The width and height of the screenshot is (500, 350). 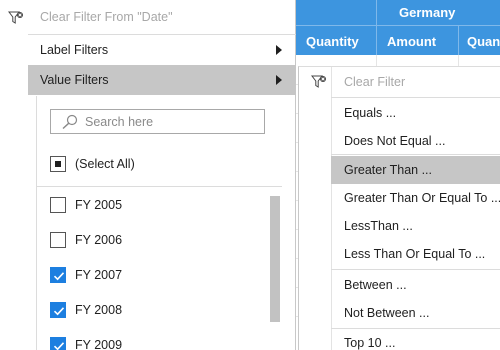 I want to click on submenu-clear-filter: Clear Filter, so click(x=399, y=82).